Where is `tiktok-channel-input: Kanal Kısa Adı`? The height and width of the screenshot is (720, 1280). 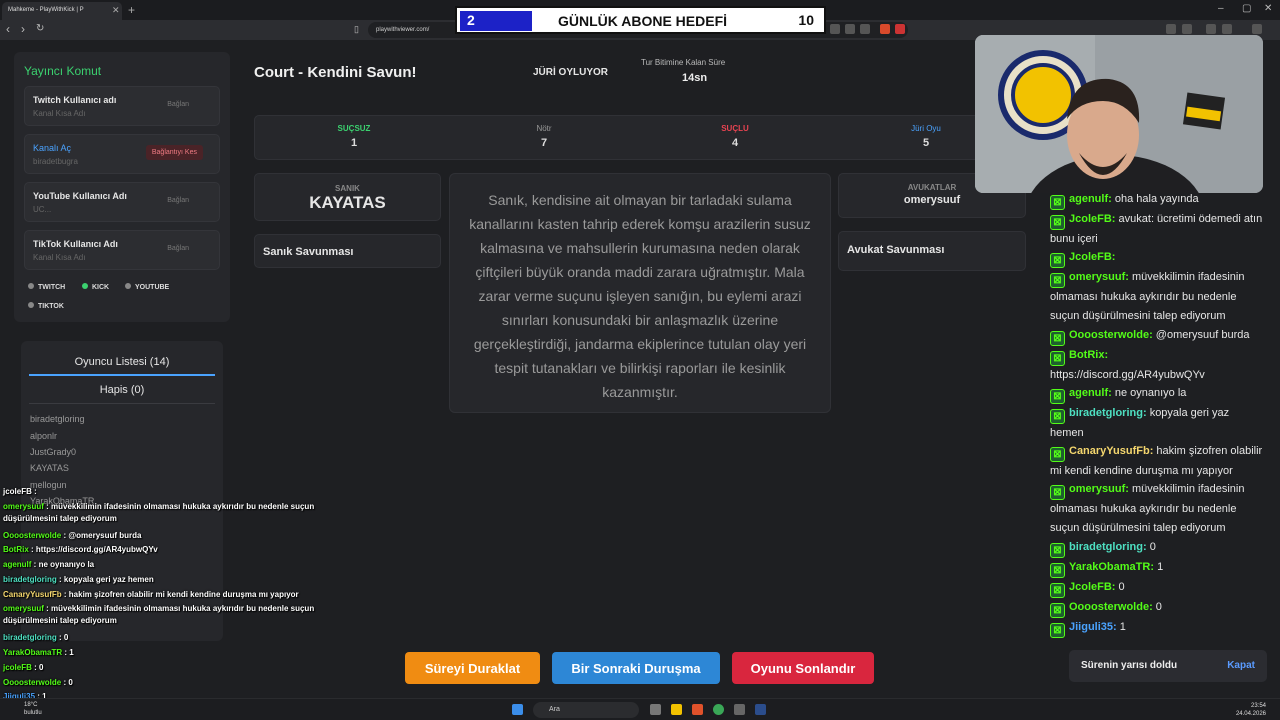 tiktok-channel-input: Kanal Kısa Adı is located at coordinates (59, 257).